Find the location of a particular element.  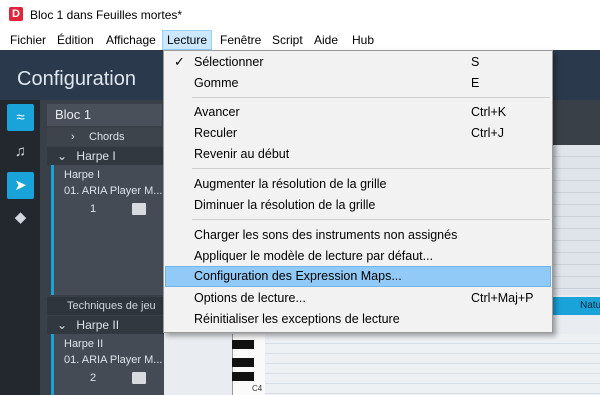

dorico-app-icon: D is located at coordinates (16, 14).